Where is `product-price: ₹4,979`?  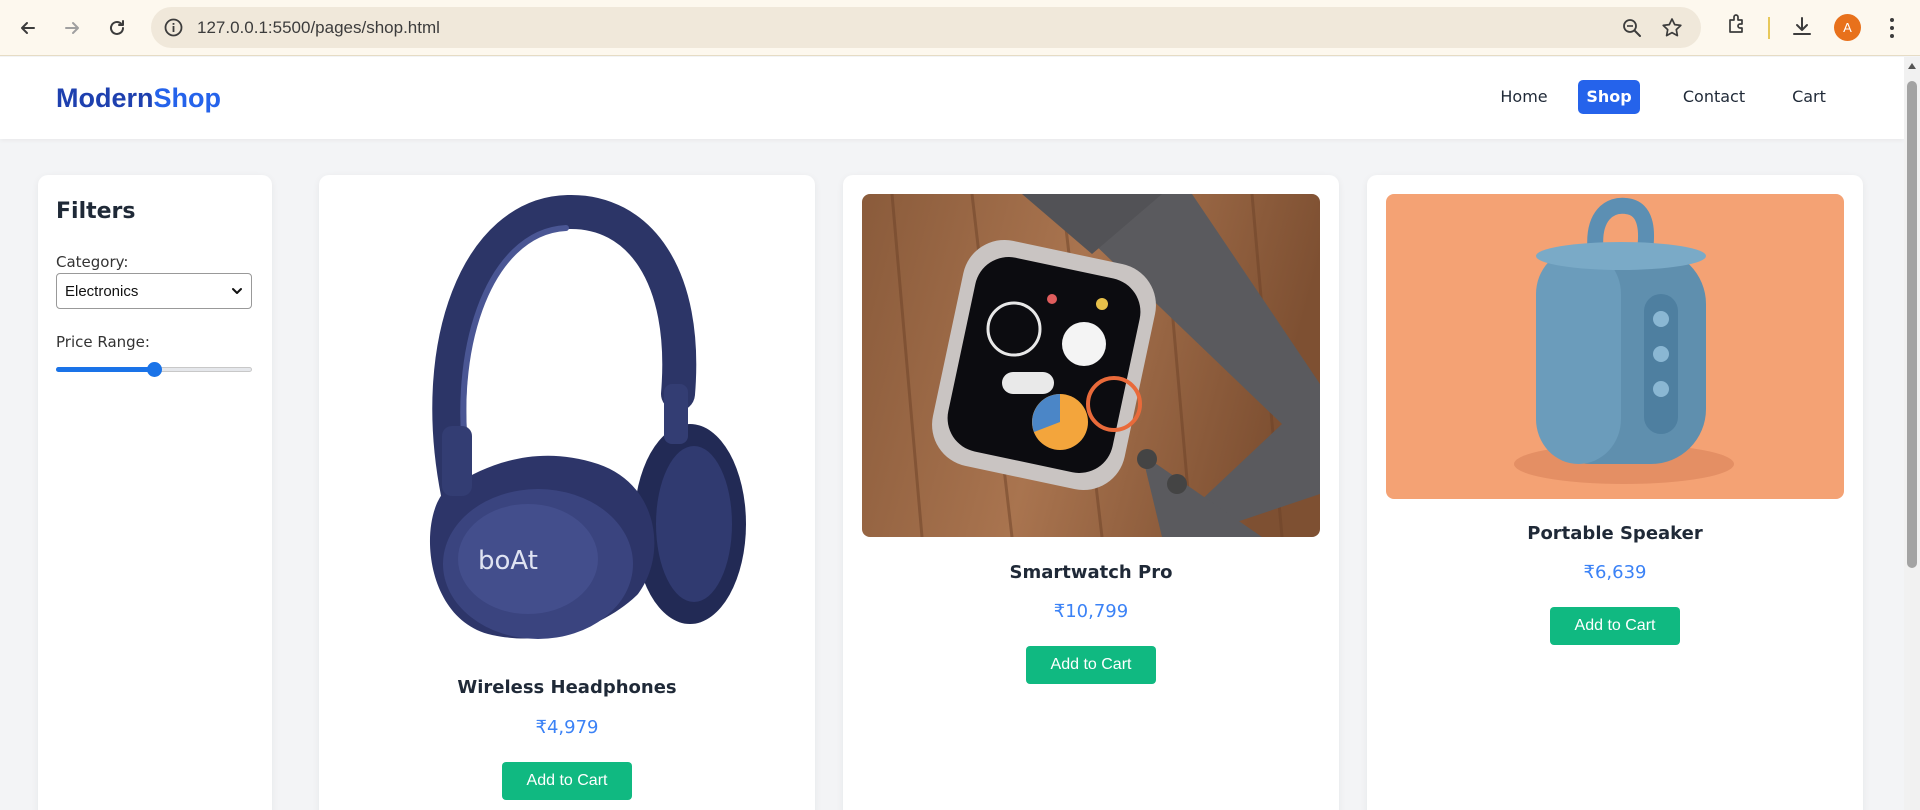
product-price: ₹4,979 is located at coordinates (567, 727).